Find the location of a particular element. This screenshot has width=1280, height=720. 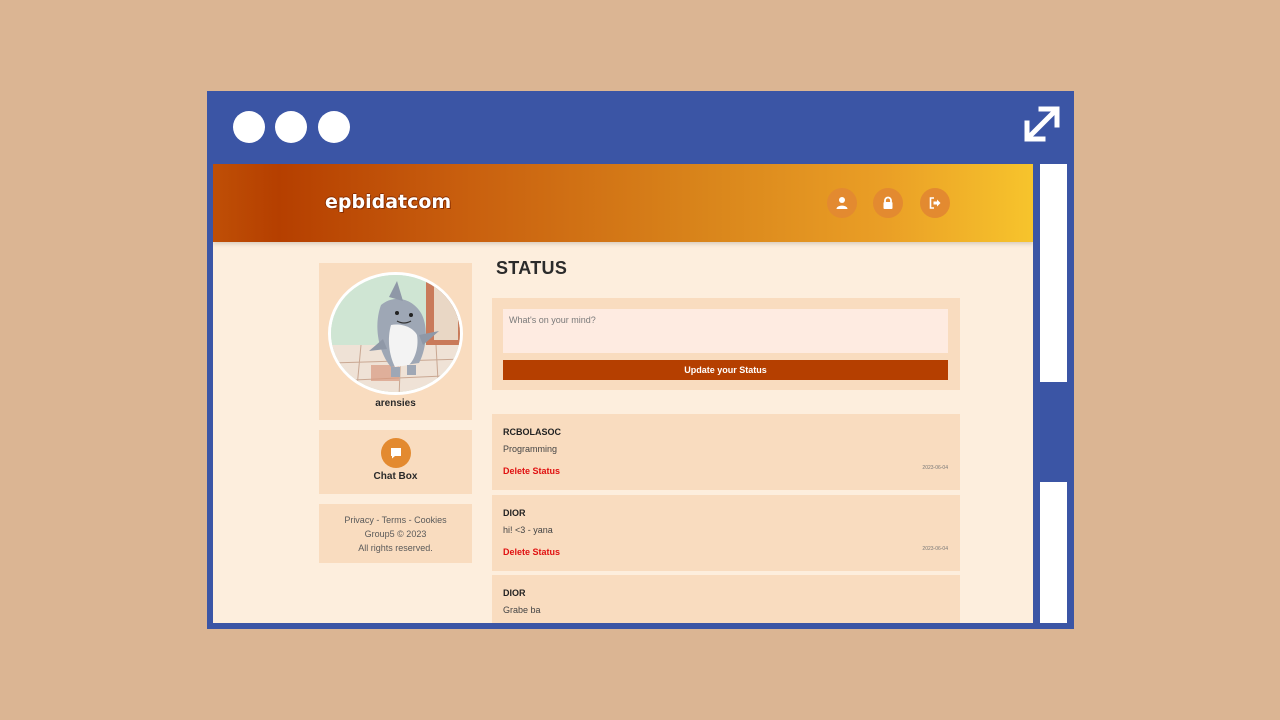

chat-button is located at coordinates (396, 453).